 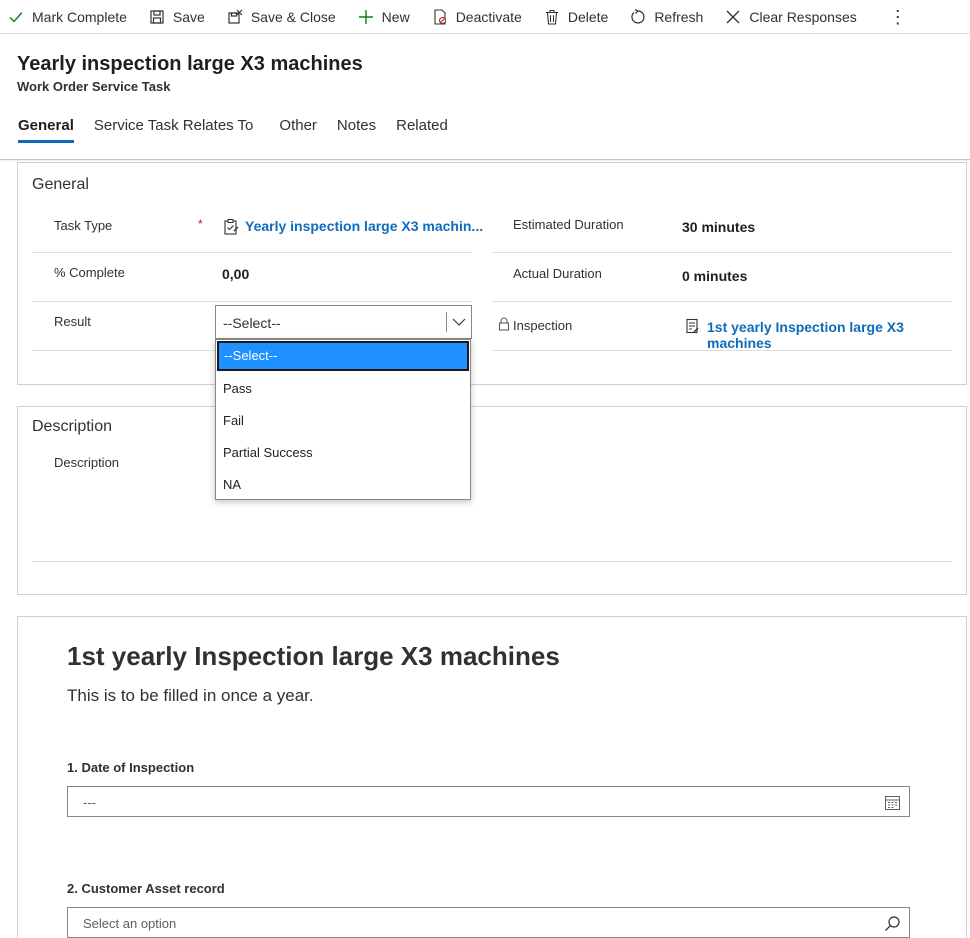 What do you see at coordinates (836, 335) in the screenshot?
I see `inspection-link: 1st yearly Inspection large X3 machines` at bounding box center [836, 335].